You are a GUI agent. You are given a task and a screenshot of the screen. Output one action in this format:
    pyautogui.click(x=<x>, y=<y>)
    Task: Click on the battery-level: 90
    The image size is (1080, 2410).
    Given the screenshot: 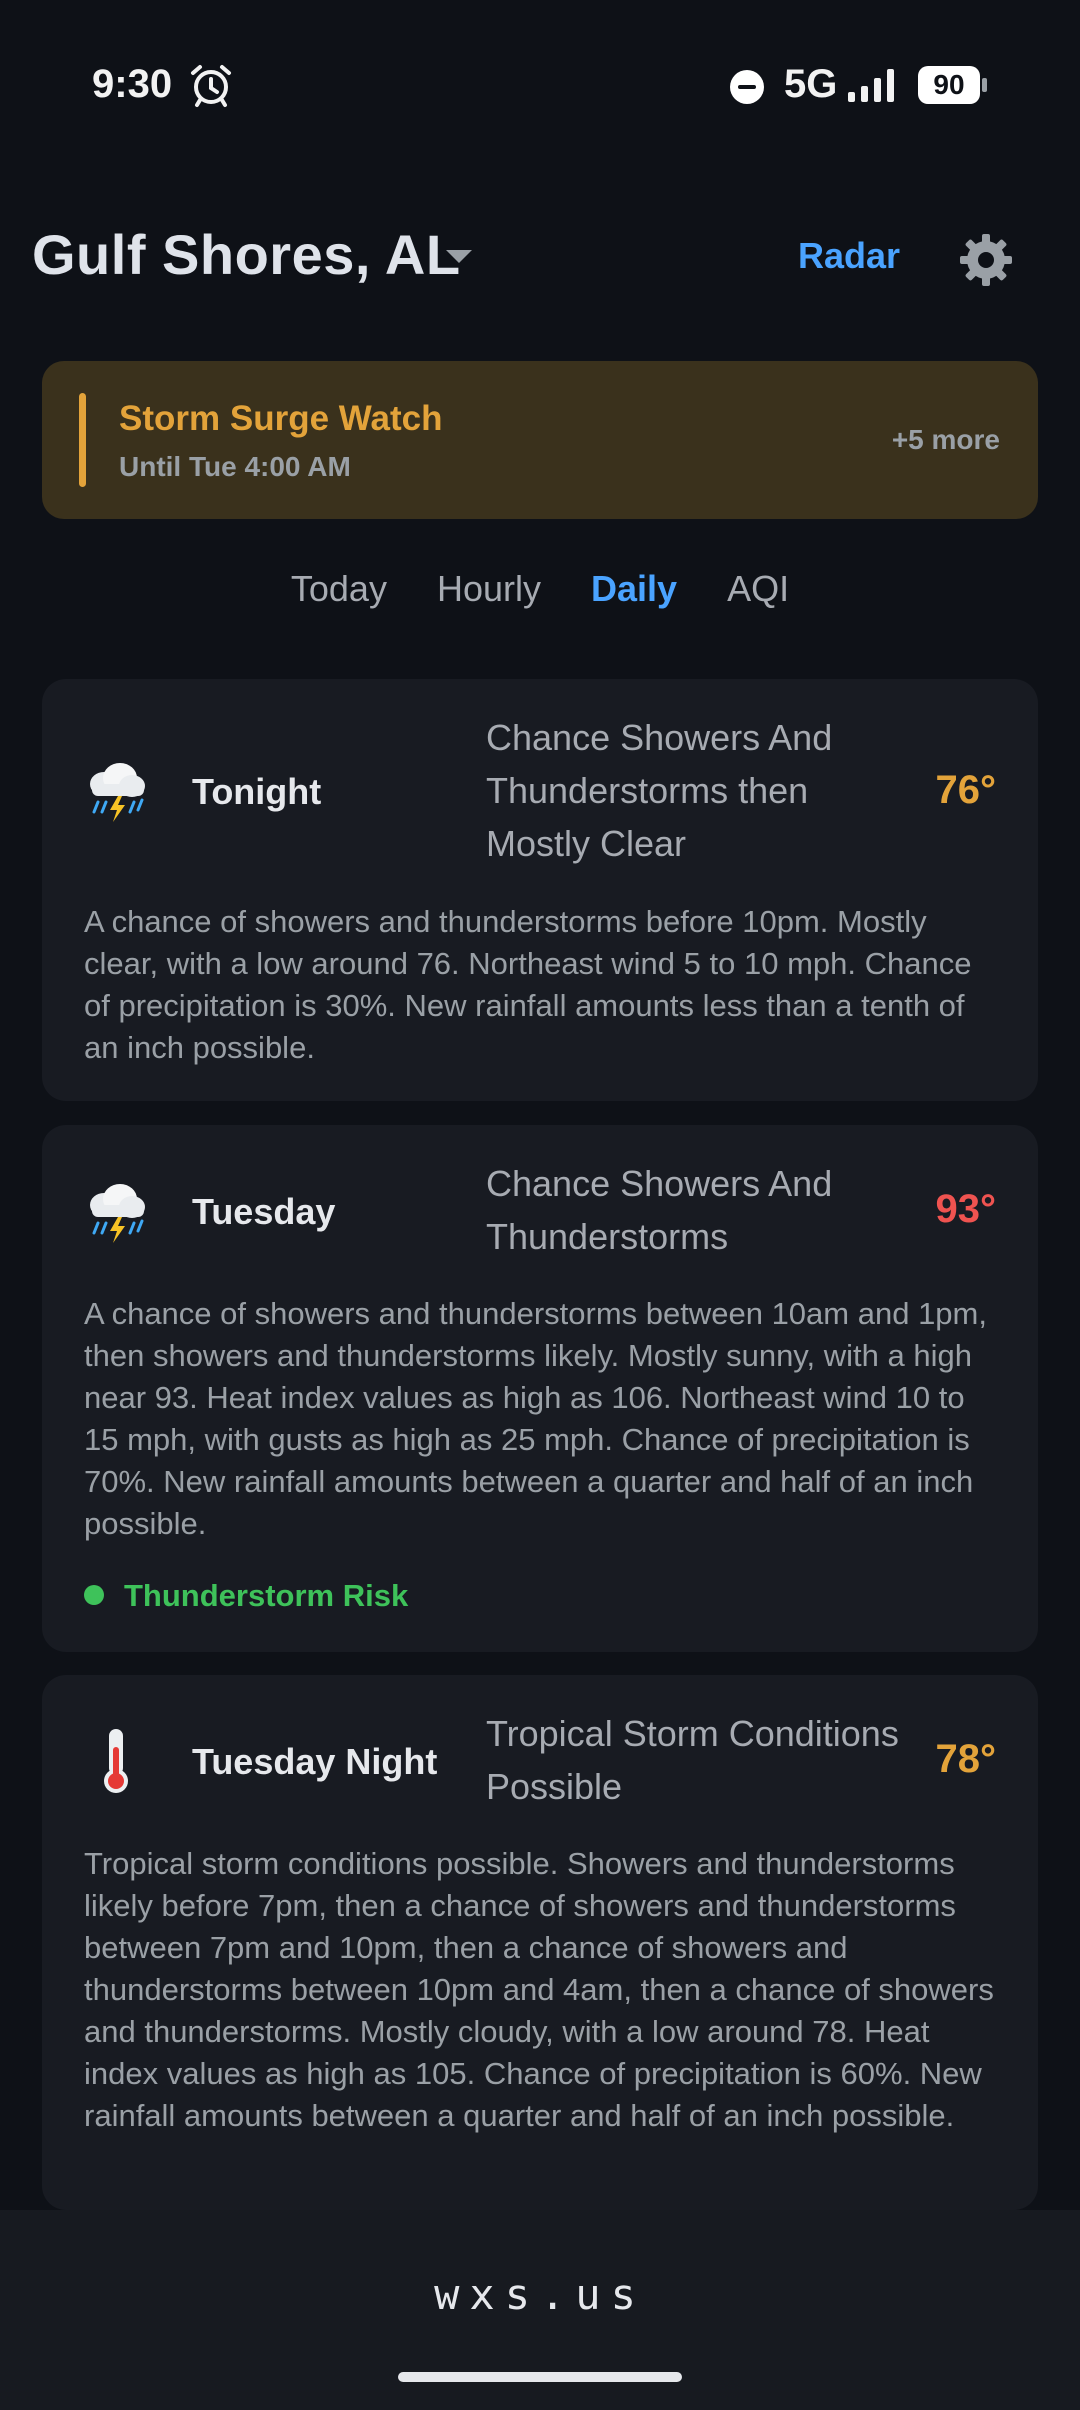 What is the action you would take?
    pyautogui.click(x=949, y=85)
    